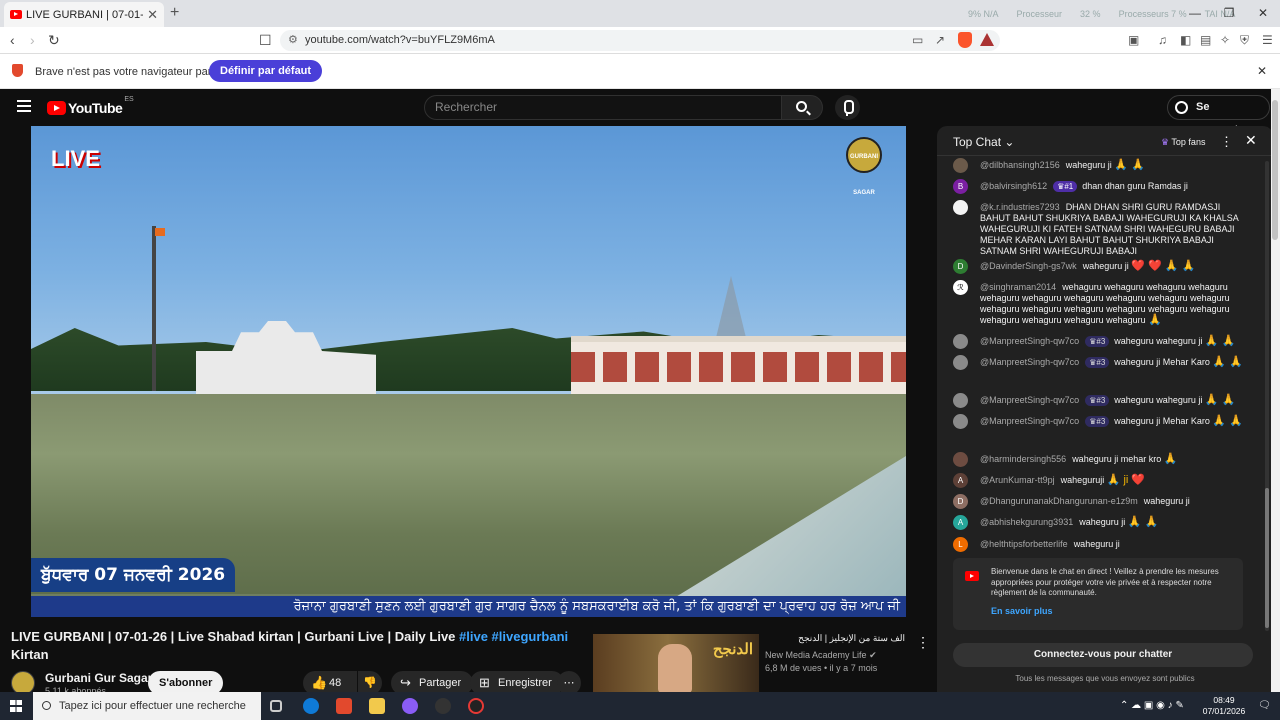 This screenshot has height=720, width=1280. What do you see at coordinates (12, 40) in the screenshot?
I see `back-icon: ‹` at bounding box center [12, 40].